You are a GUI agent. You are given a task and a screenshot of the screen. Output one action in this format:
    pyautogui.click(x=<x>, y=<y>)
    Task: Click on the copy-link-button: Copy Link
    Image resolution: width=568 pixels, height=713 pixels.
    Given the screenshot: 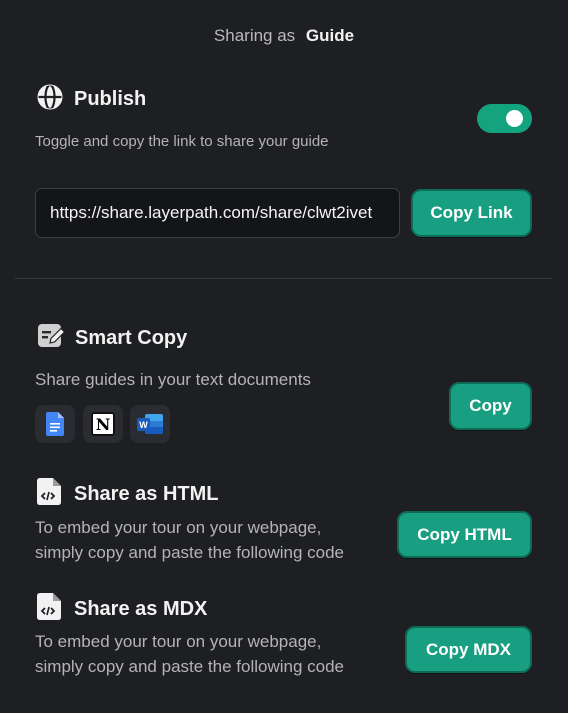 What is the action you would take?
    pyautogui.click(x=471, y=213)
    